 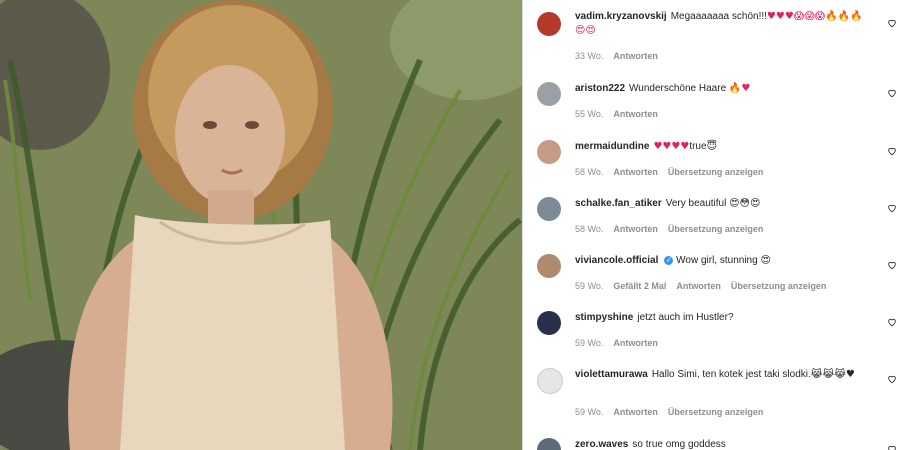 I want to click on comment-text: true, so click(x=698, y=146).